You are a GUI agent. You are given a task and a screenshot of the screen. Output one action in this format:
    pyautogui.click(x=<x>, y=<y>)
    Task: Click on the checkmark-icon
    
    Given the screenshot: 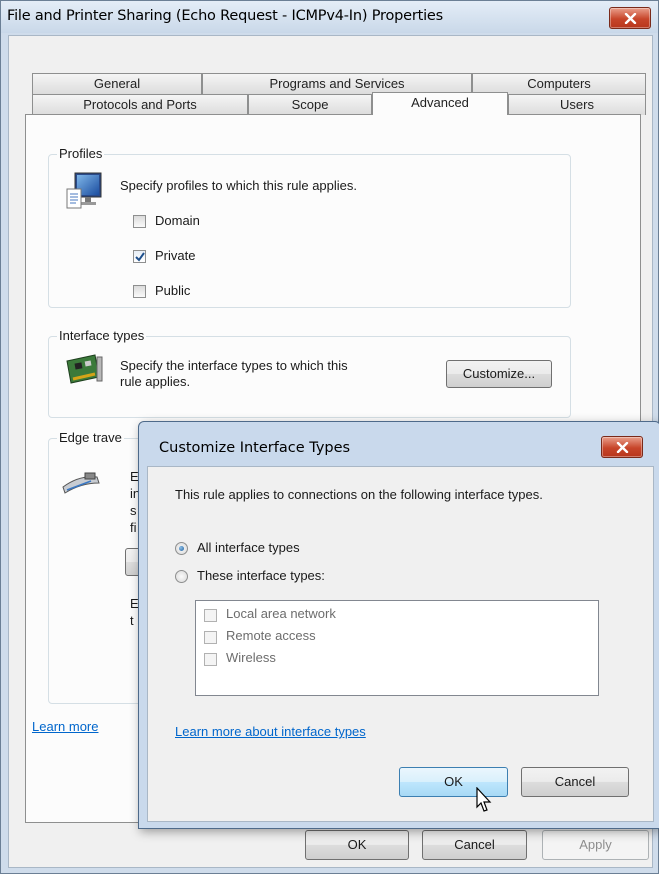 What is the action you would take?
    pyautogui.click(x=140, y=257)
    